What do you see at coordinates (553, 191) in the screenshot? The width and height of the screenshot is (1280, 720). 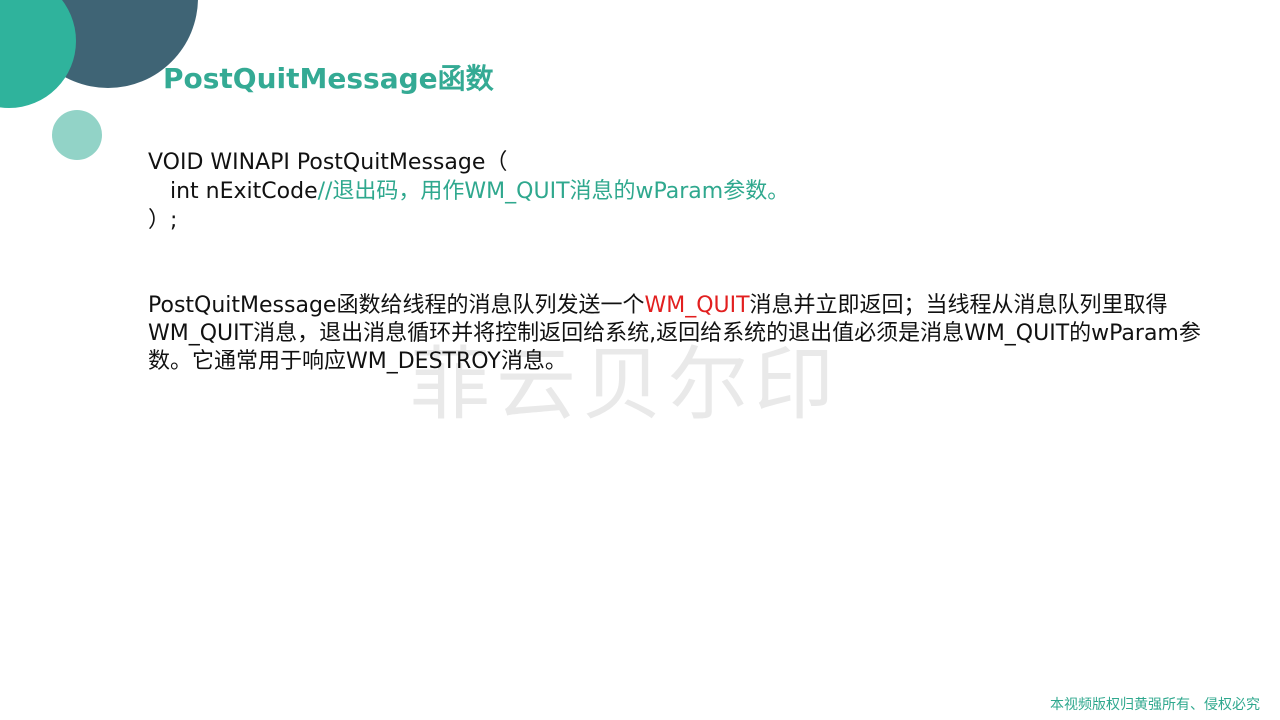 I see `parameter-comment: //退出码，用作WM_QUIT消息的wParam参数。` at bounding box center [553, 191].